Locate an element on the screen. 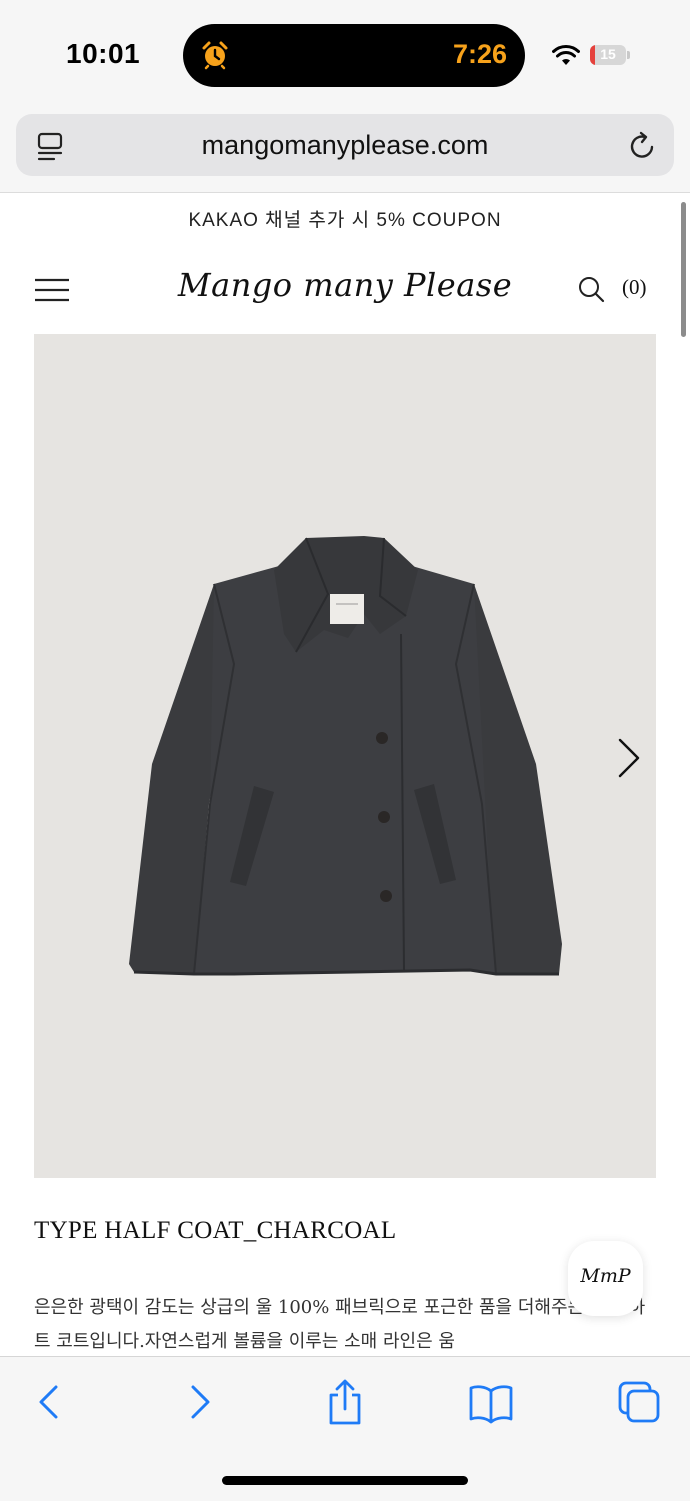 The image size is (690, 1501). home-indicator is located at coordinates (345, 1480).